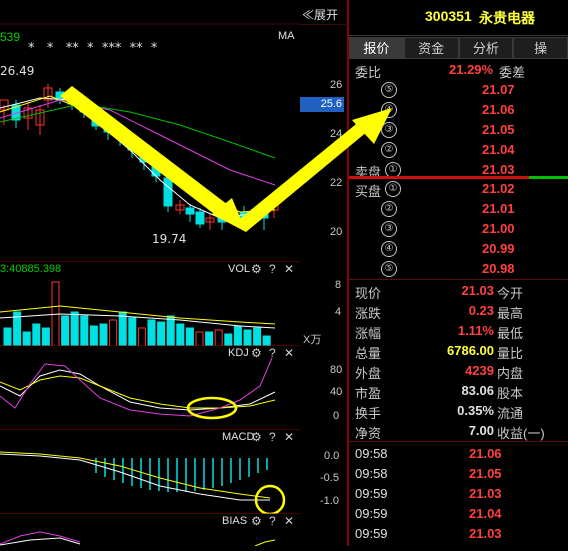  I want to click on up-arrow-body, so click(305, 174).